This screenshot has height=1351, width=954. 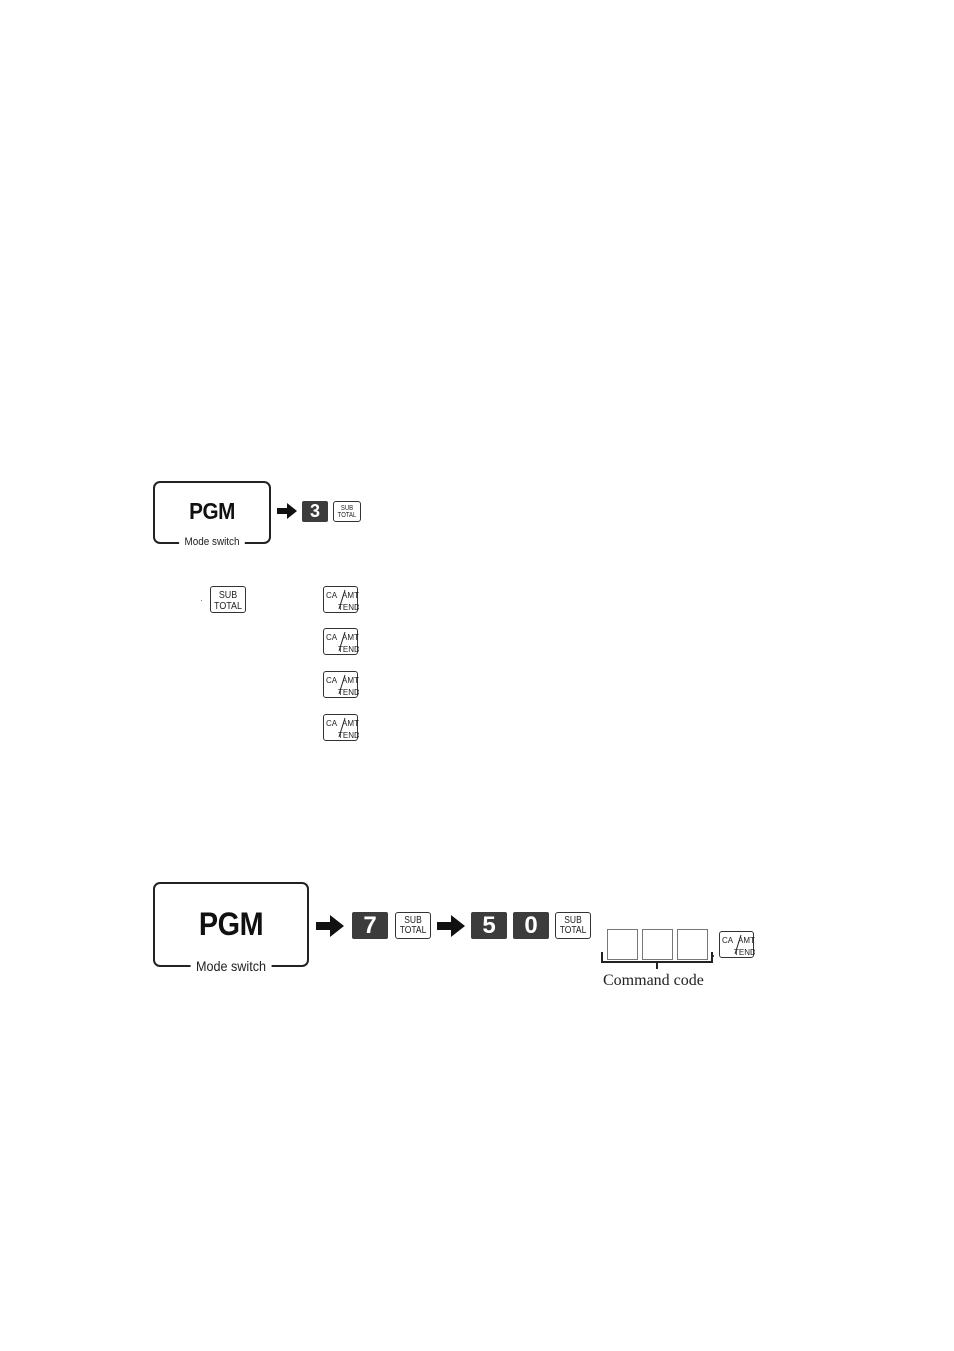 What do you see at coordinates (531, 925) in the screenshot?
I see `key-0: 0` at bounding box center [531, 925].